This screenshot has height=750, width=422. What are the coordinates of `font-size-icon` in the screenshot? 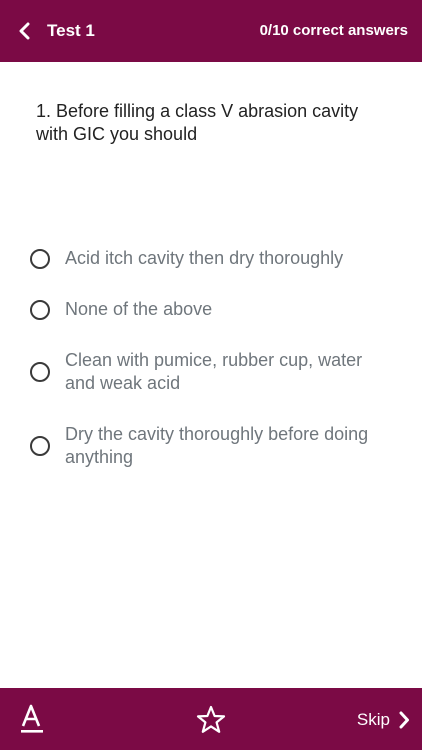 It's located at (32, 718).